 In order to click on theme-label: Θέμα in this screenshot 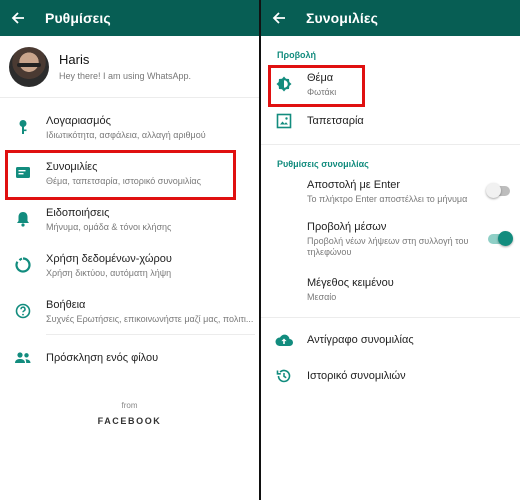, I will do `click(320, 77)`.